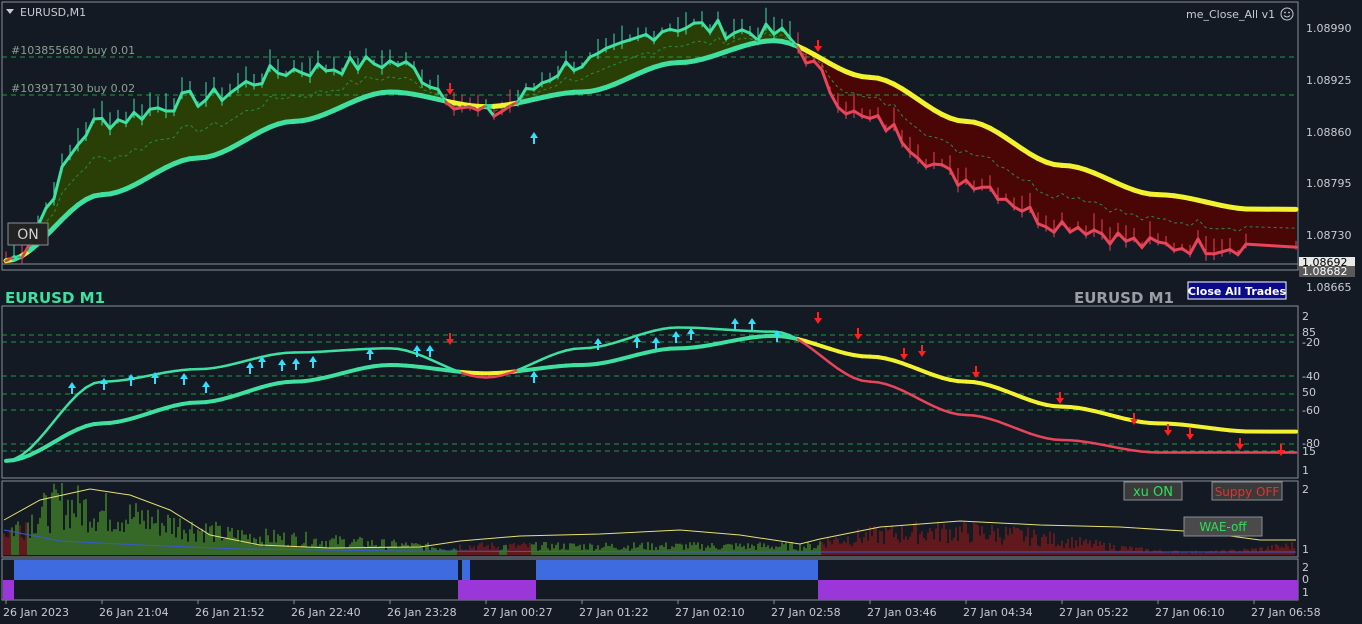 The image size is (1362, 624). Describe the element at coordinates (422, 612) in the screenshot. I see `time-tick-label: 26 Jan 23:28` at that location.